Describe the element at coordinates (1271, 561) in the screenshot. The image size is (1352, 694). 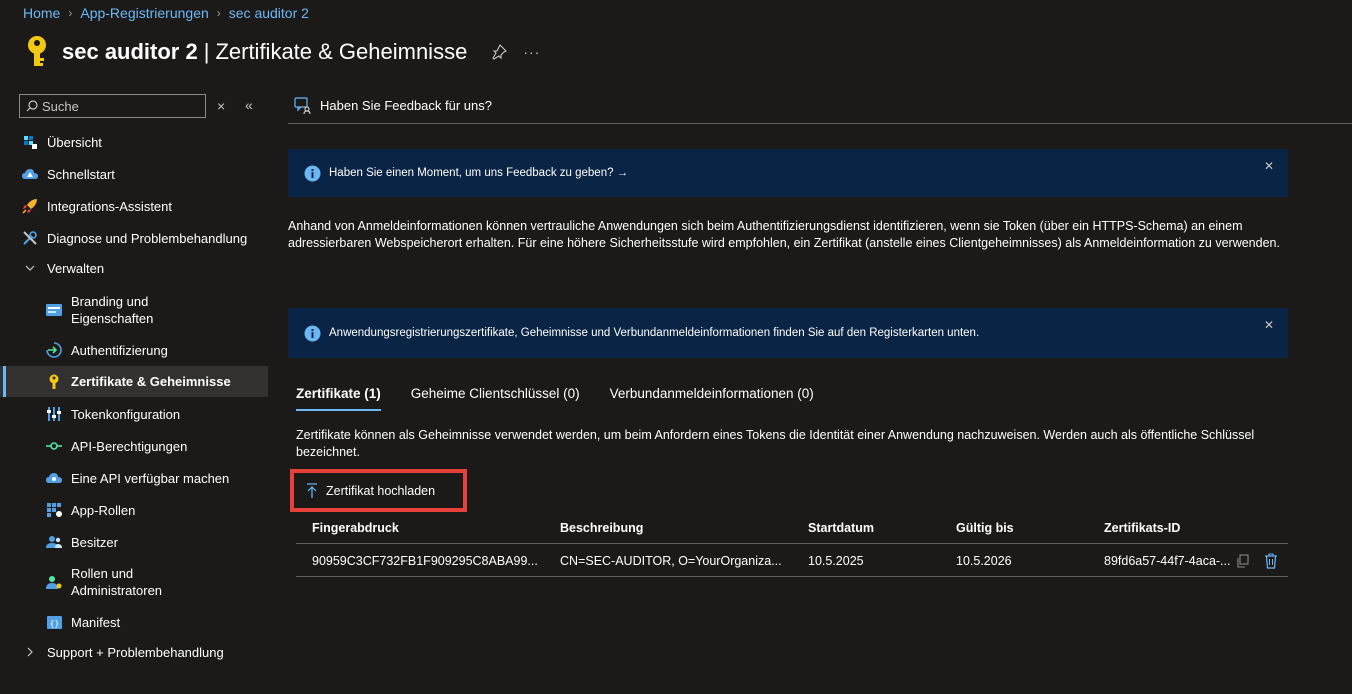
I see `delete-icon` at that location.